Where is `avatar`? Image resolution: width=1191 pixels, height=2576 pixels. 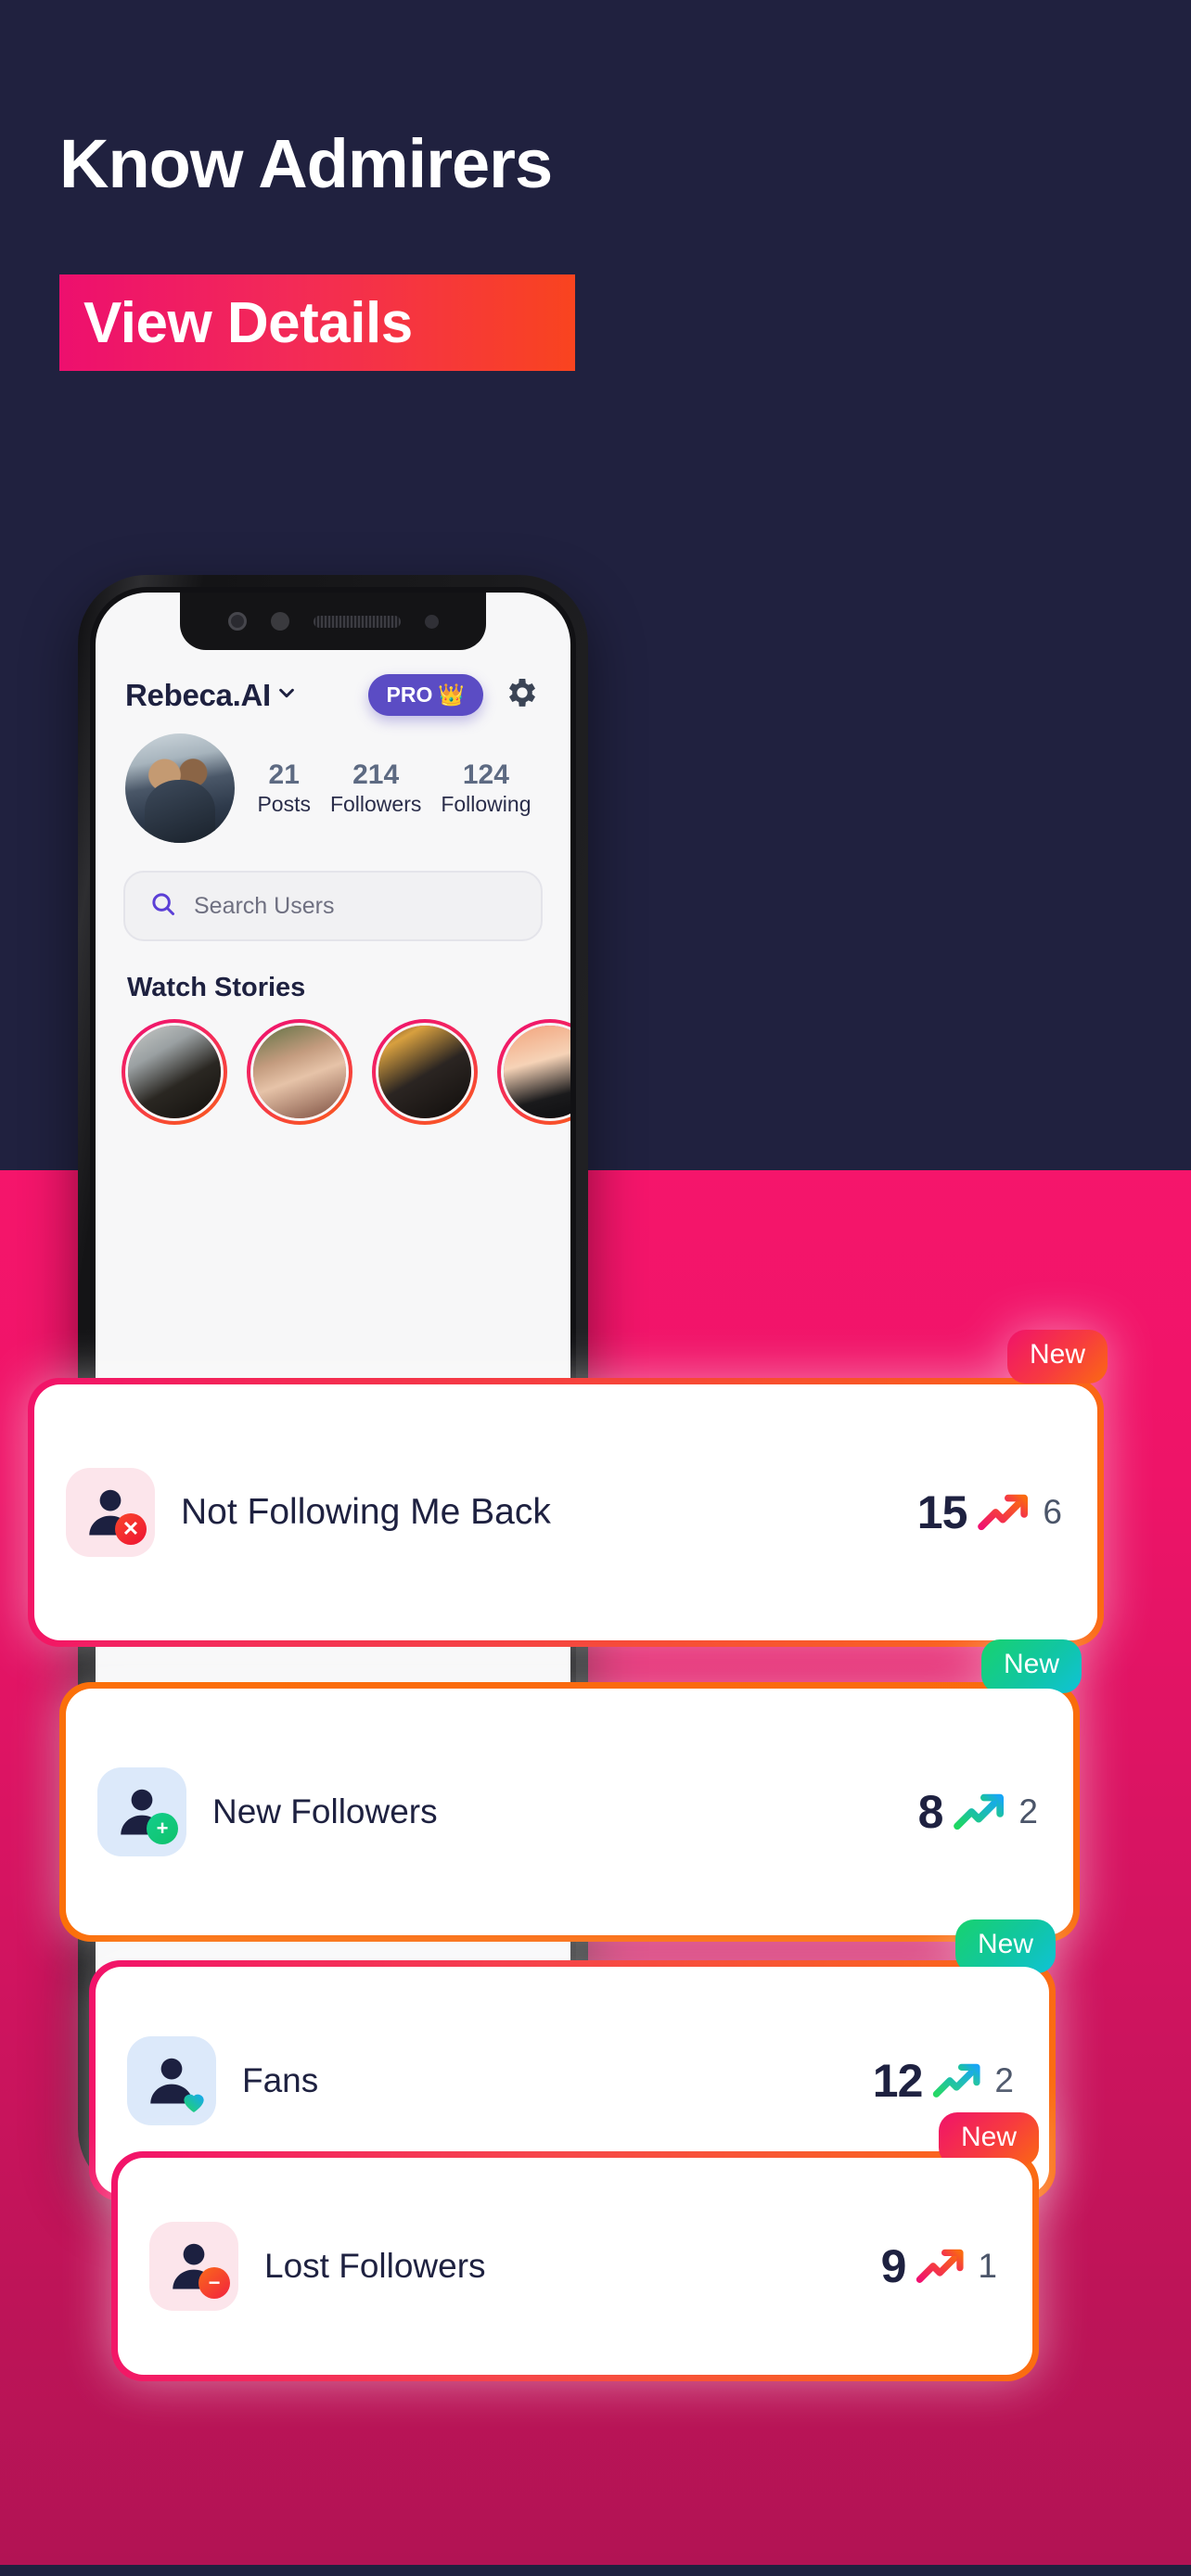
avatar is located at coordinates (180, 788).